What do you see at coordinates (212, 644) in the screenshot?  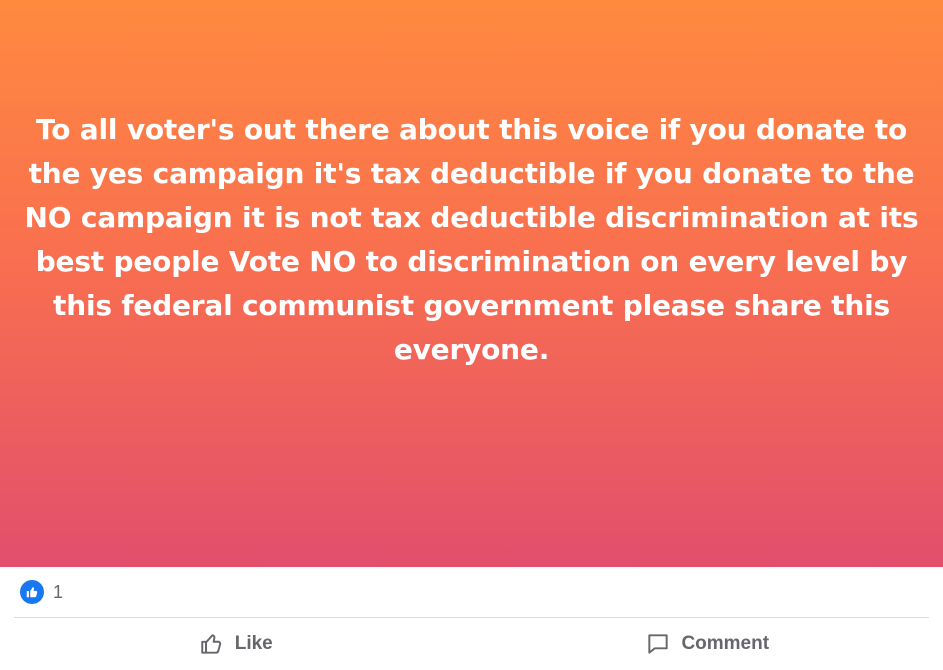 I see `thumbs-up-icon` at bounding box center [212, 644].